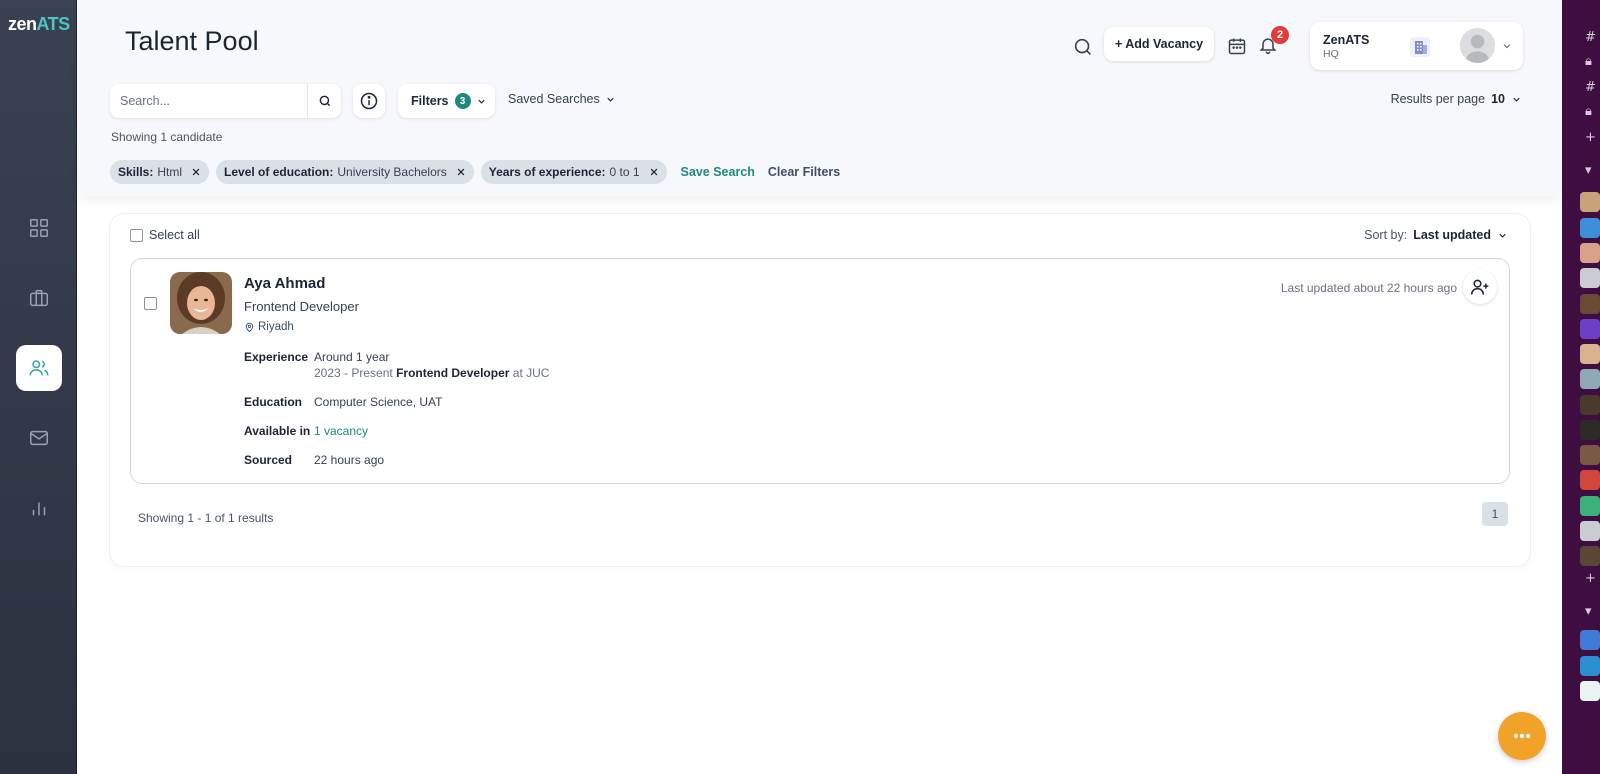 The width and height of the screenshot is (1600, 774). What do you see at coordinates (160, 172) in the screenshot?
I see `filter-chip-skills: Skills: Html` at bounding box center [160, 172].